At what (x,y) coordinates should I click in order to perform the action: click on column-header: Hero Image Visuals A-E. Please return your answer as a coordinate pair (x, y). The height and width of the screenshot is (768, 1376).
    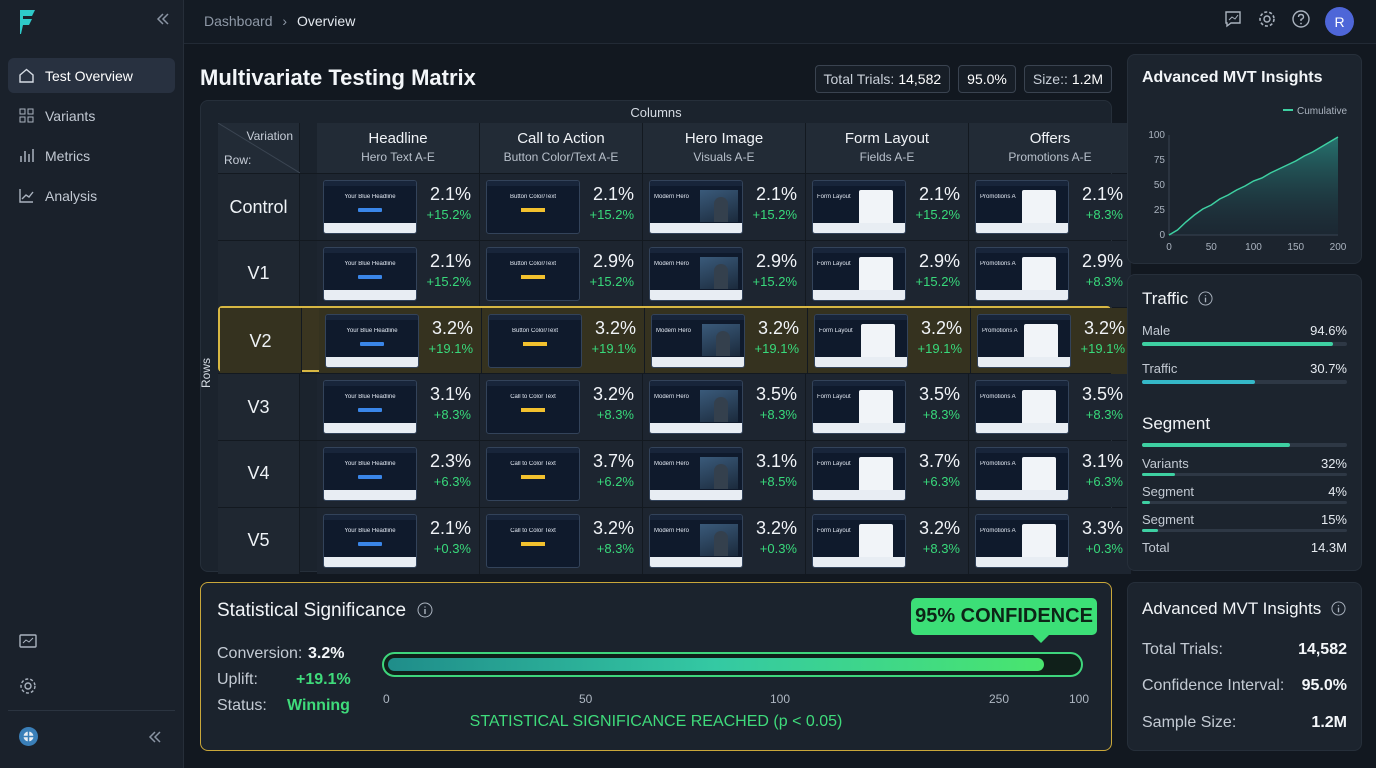
    Looking at the image, I should click on (724, 148).